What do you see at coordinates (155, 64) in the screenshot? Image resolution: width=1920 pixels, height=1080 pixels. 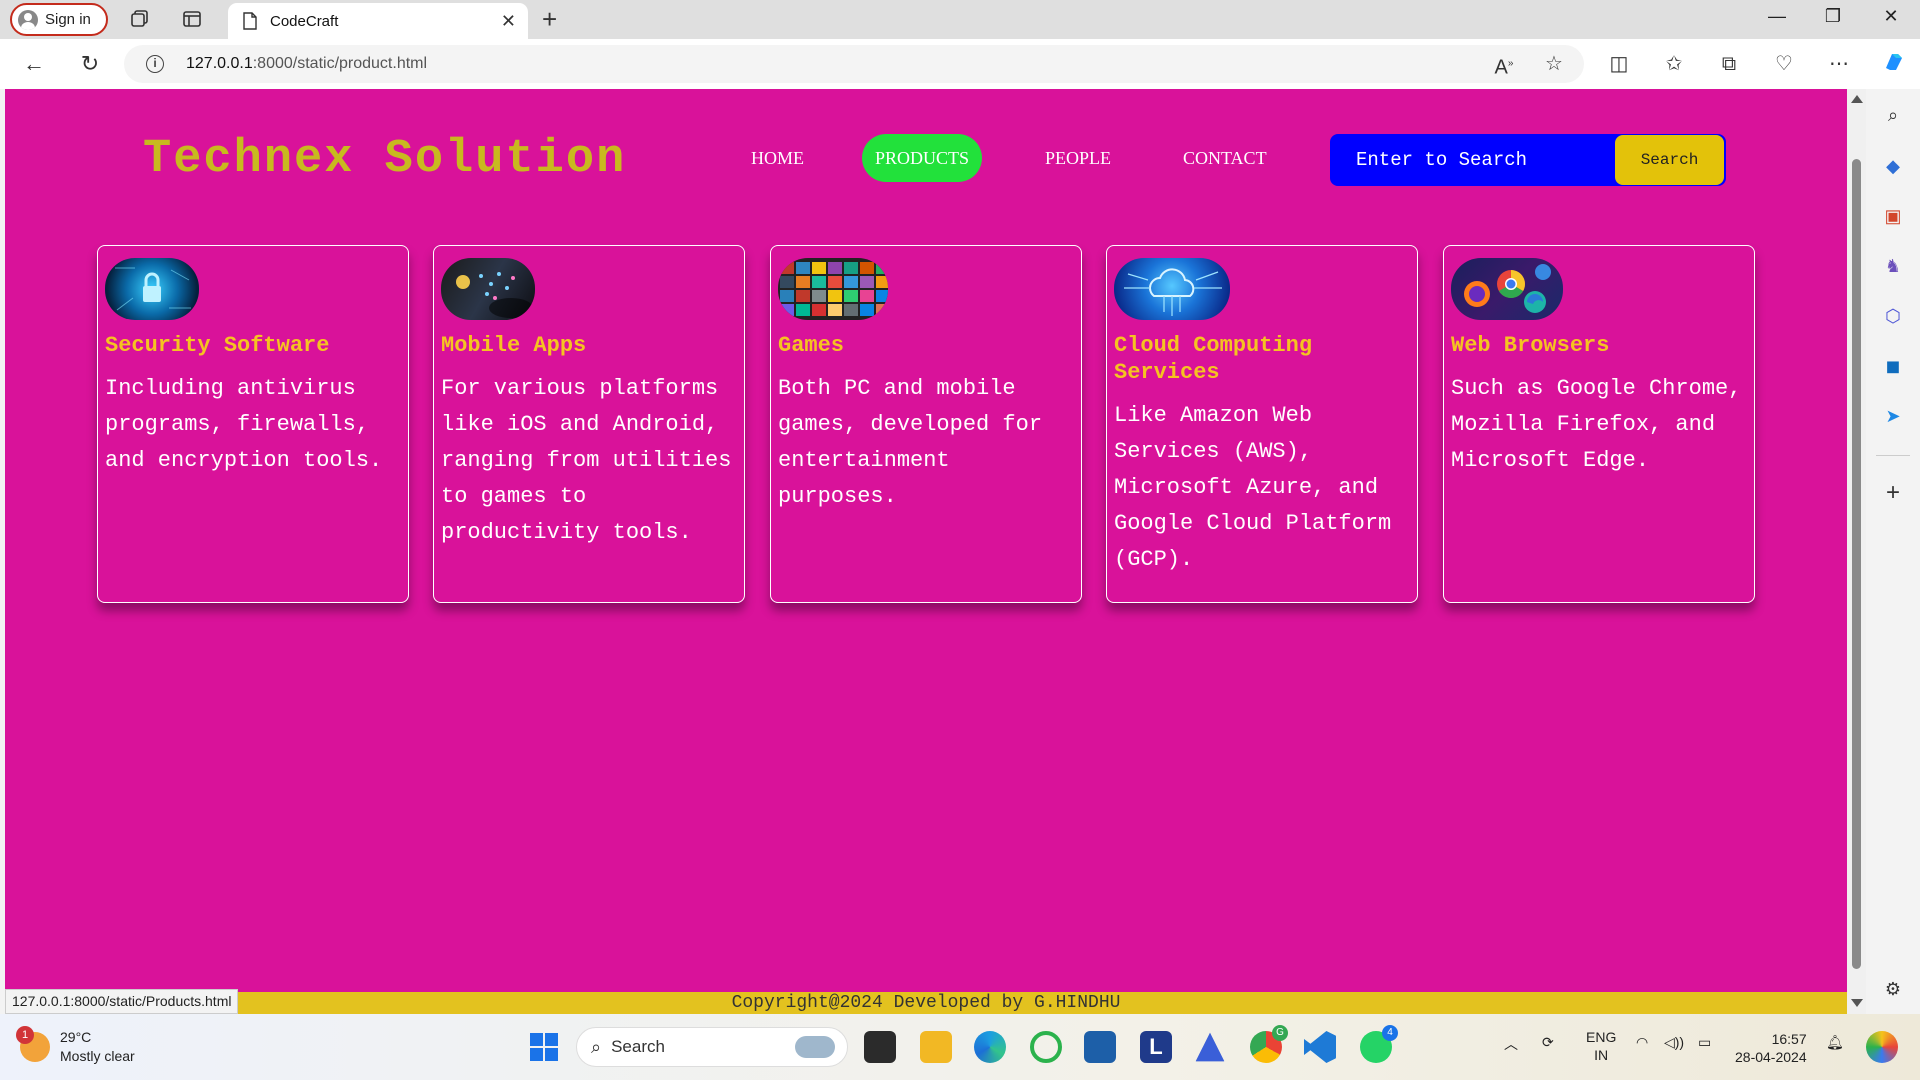 I see `site-info-icon: i` at bounding box center [155, 64].